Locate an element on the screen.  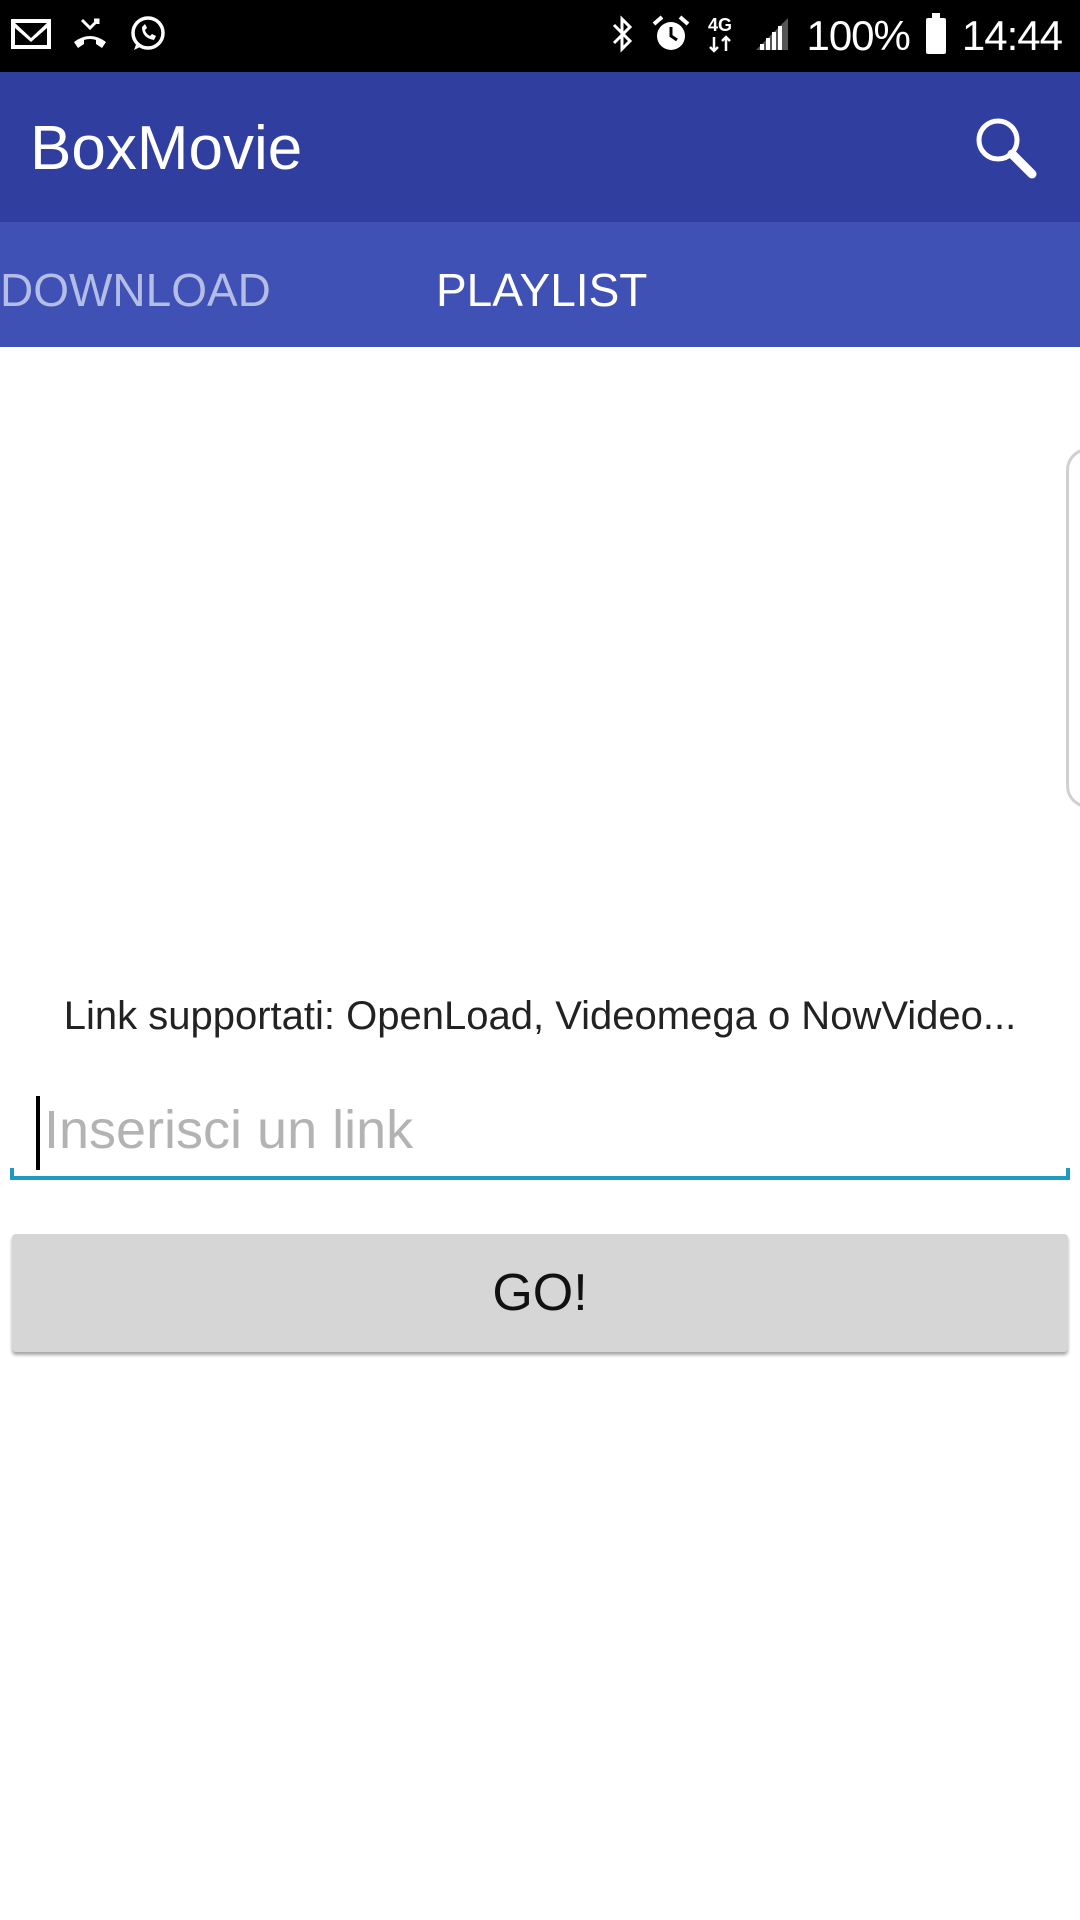
tab-bar: DOWNLOAD PLAYLIST is located at coordinates (540, 284).